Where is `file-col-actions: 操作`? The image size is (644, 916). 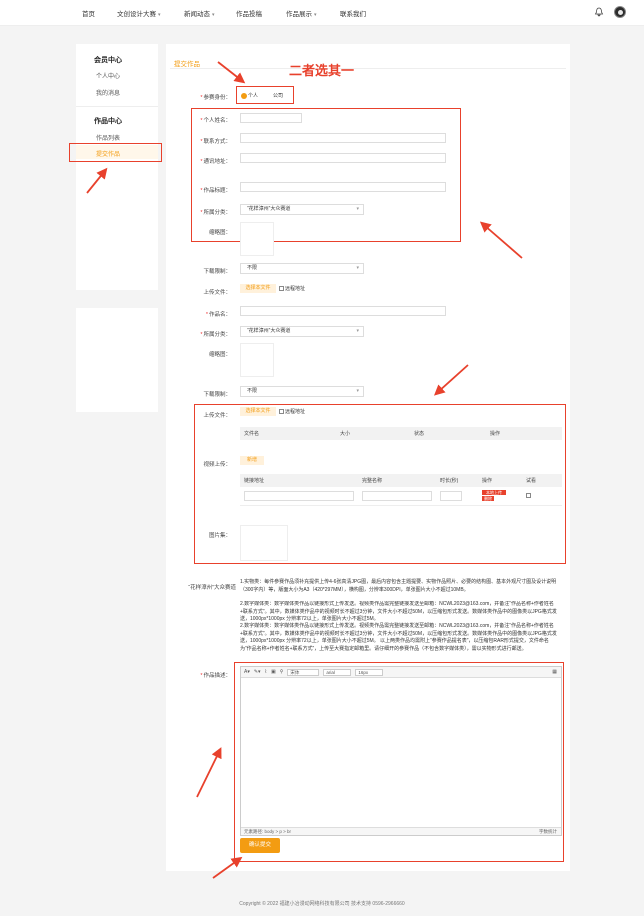 file-col-actions: 操作 is located at coordinates (524, 433).